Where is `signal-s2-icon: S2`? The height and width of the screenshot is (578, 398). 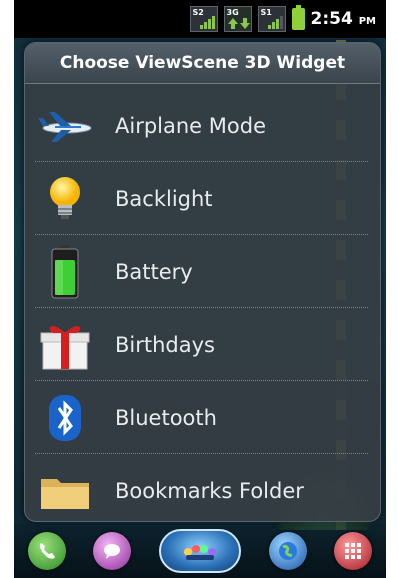 signal-s2-icon: S2 is located at coordinates (203, 19).